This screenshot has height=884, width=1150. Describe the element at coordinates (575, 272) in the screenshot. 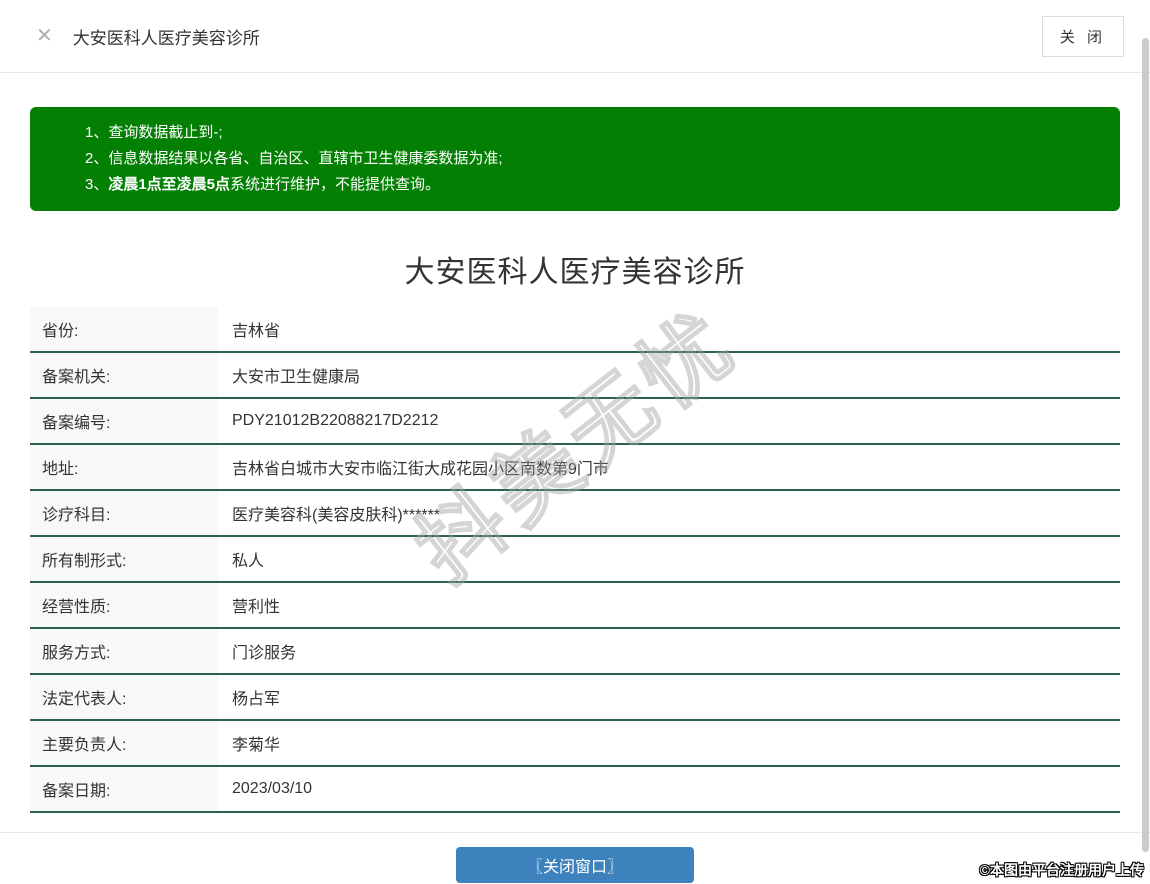

I see `page-title: 大安医科人医疗美容诊所` at that location.